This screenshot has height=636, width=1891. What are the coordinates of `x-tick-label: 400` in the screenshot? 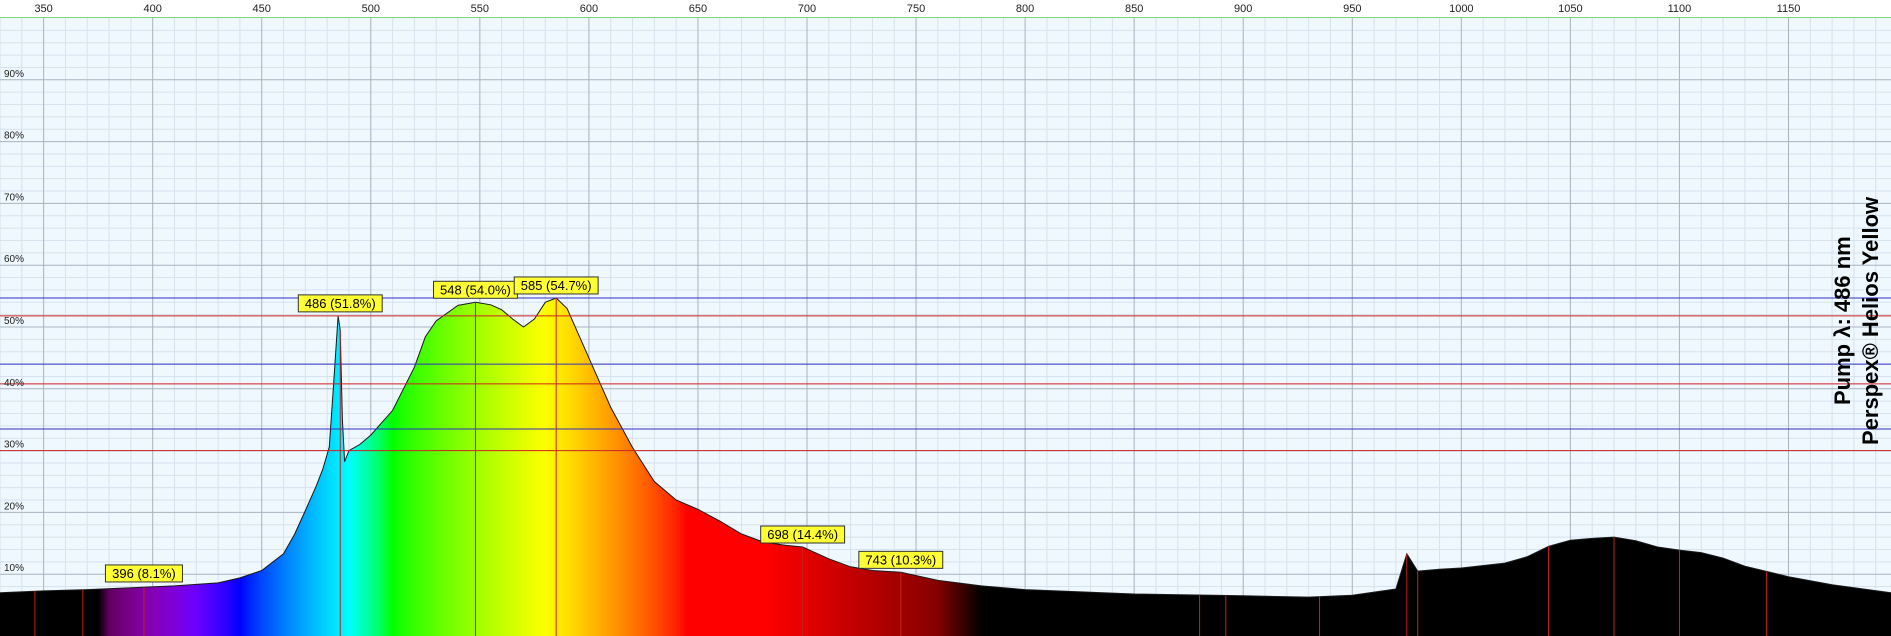 It's located at (152, 9).